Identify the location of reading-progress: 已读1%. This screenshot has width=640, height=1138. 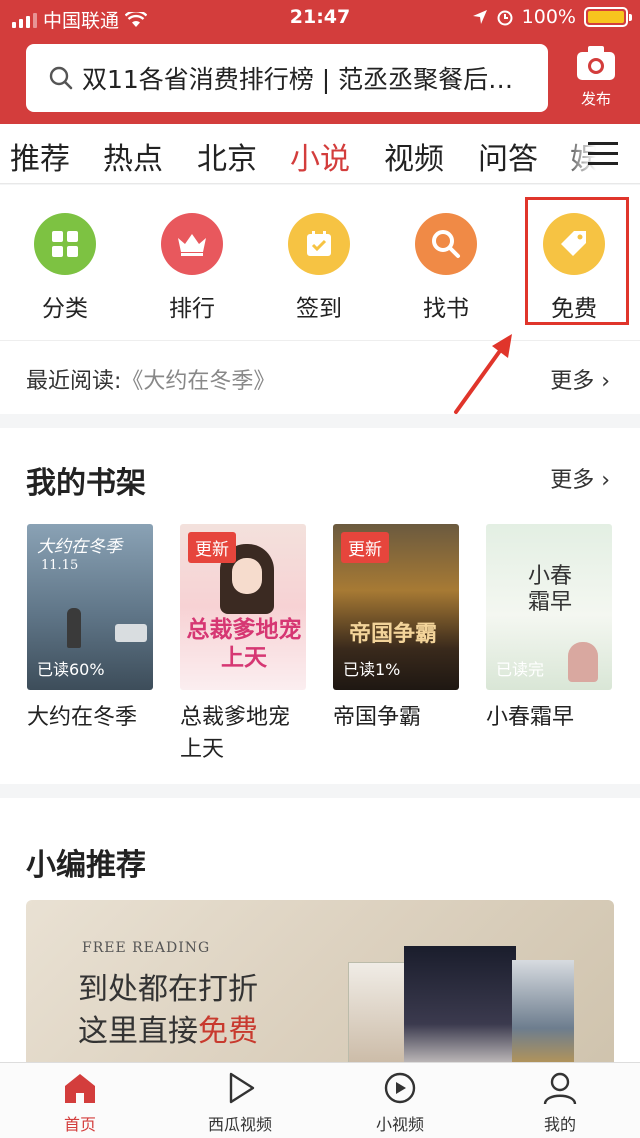
(372, 669).